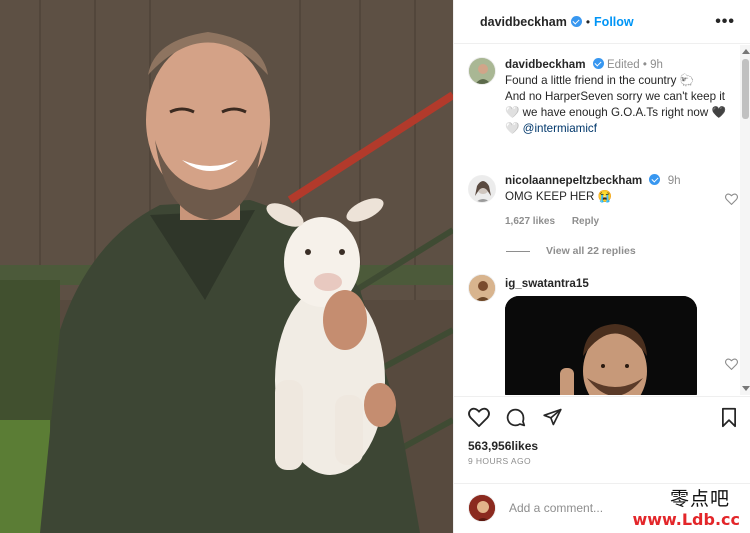 The image size is (750, 533). Describe the element at coordinates (600, 80) in the screenshot. I see `caption-text-line1: Found a little friend in the country 🐑` at that location.